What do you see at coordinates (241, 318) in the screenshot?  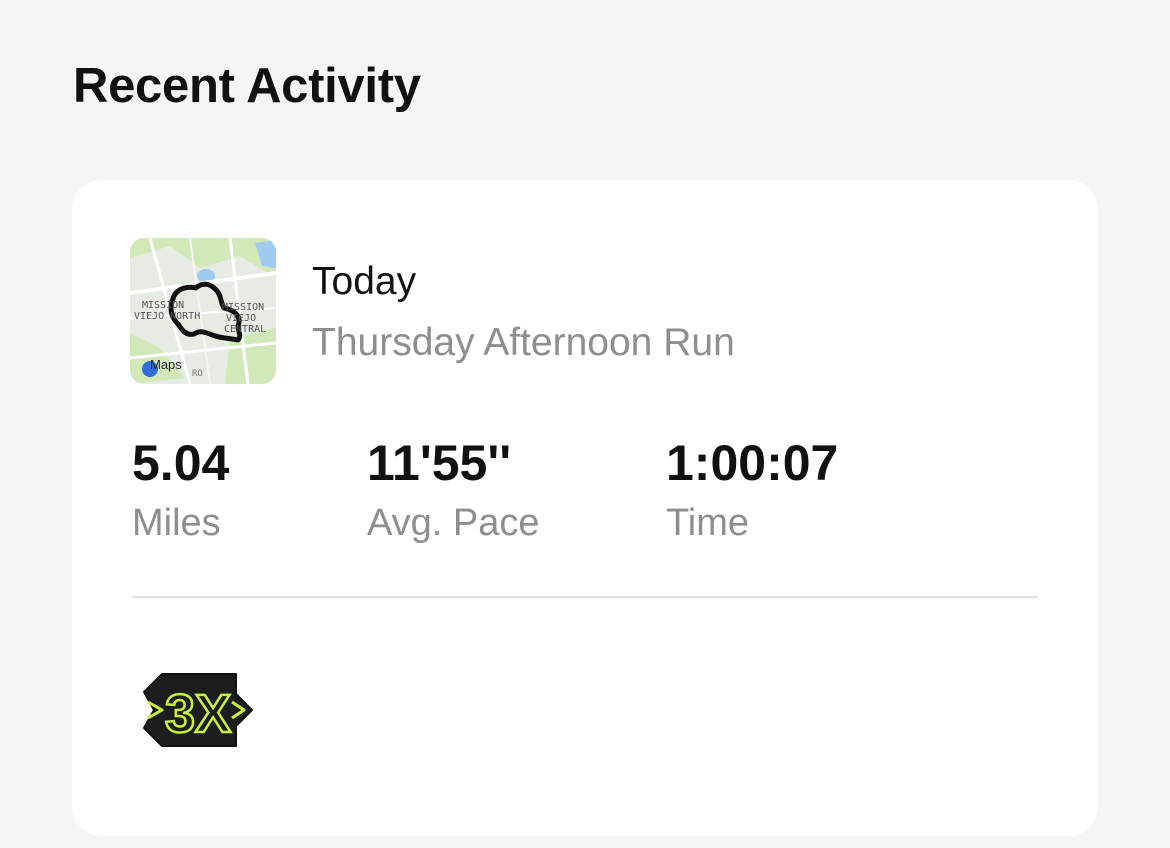 I see `map-label: VIEJO` at bounding box center [241, 318].